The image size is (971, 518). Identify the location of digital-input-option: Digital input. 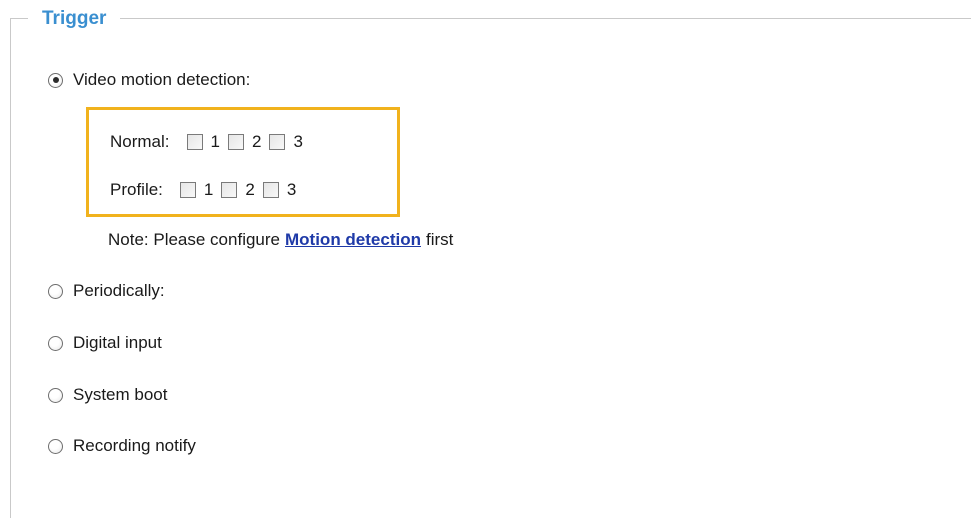
(105, 343).